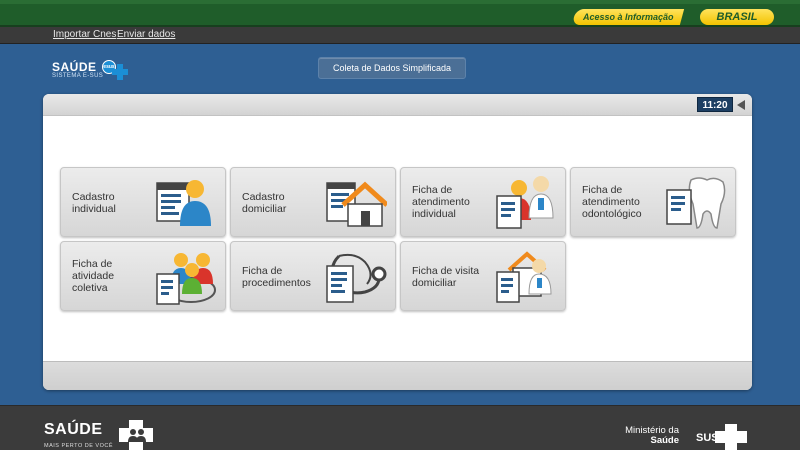 Image resolution: width=800 pixels, height=450 pixels. What do you see at coordinates (400, 35) in the screenshot?
I see `top-nav: Importar Cnes Enviar dados` at bounding box center [400, 35].